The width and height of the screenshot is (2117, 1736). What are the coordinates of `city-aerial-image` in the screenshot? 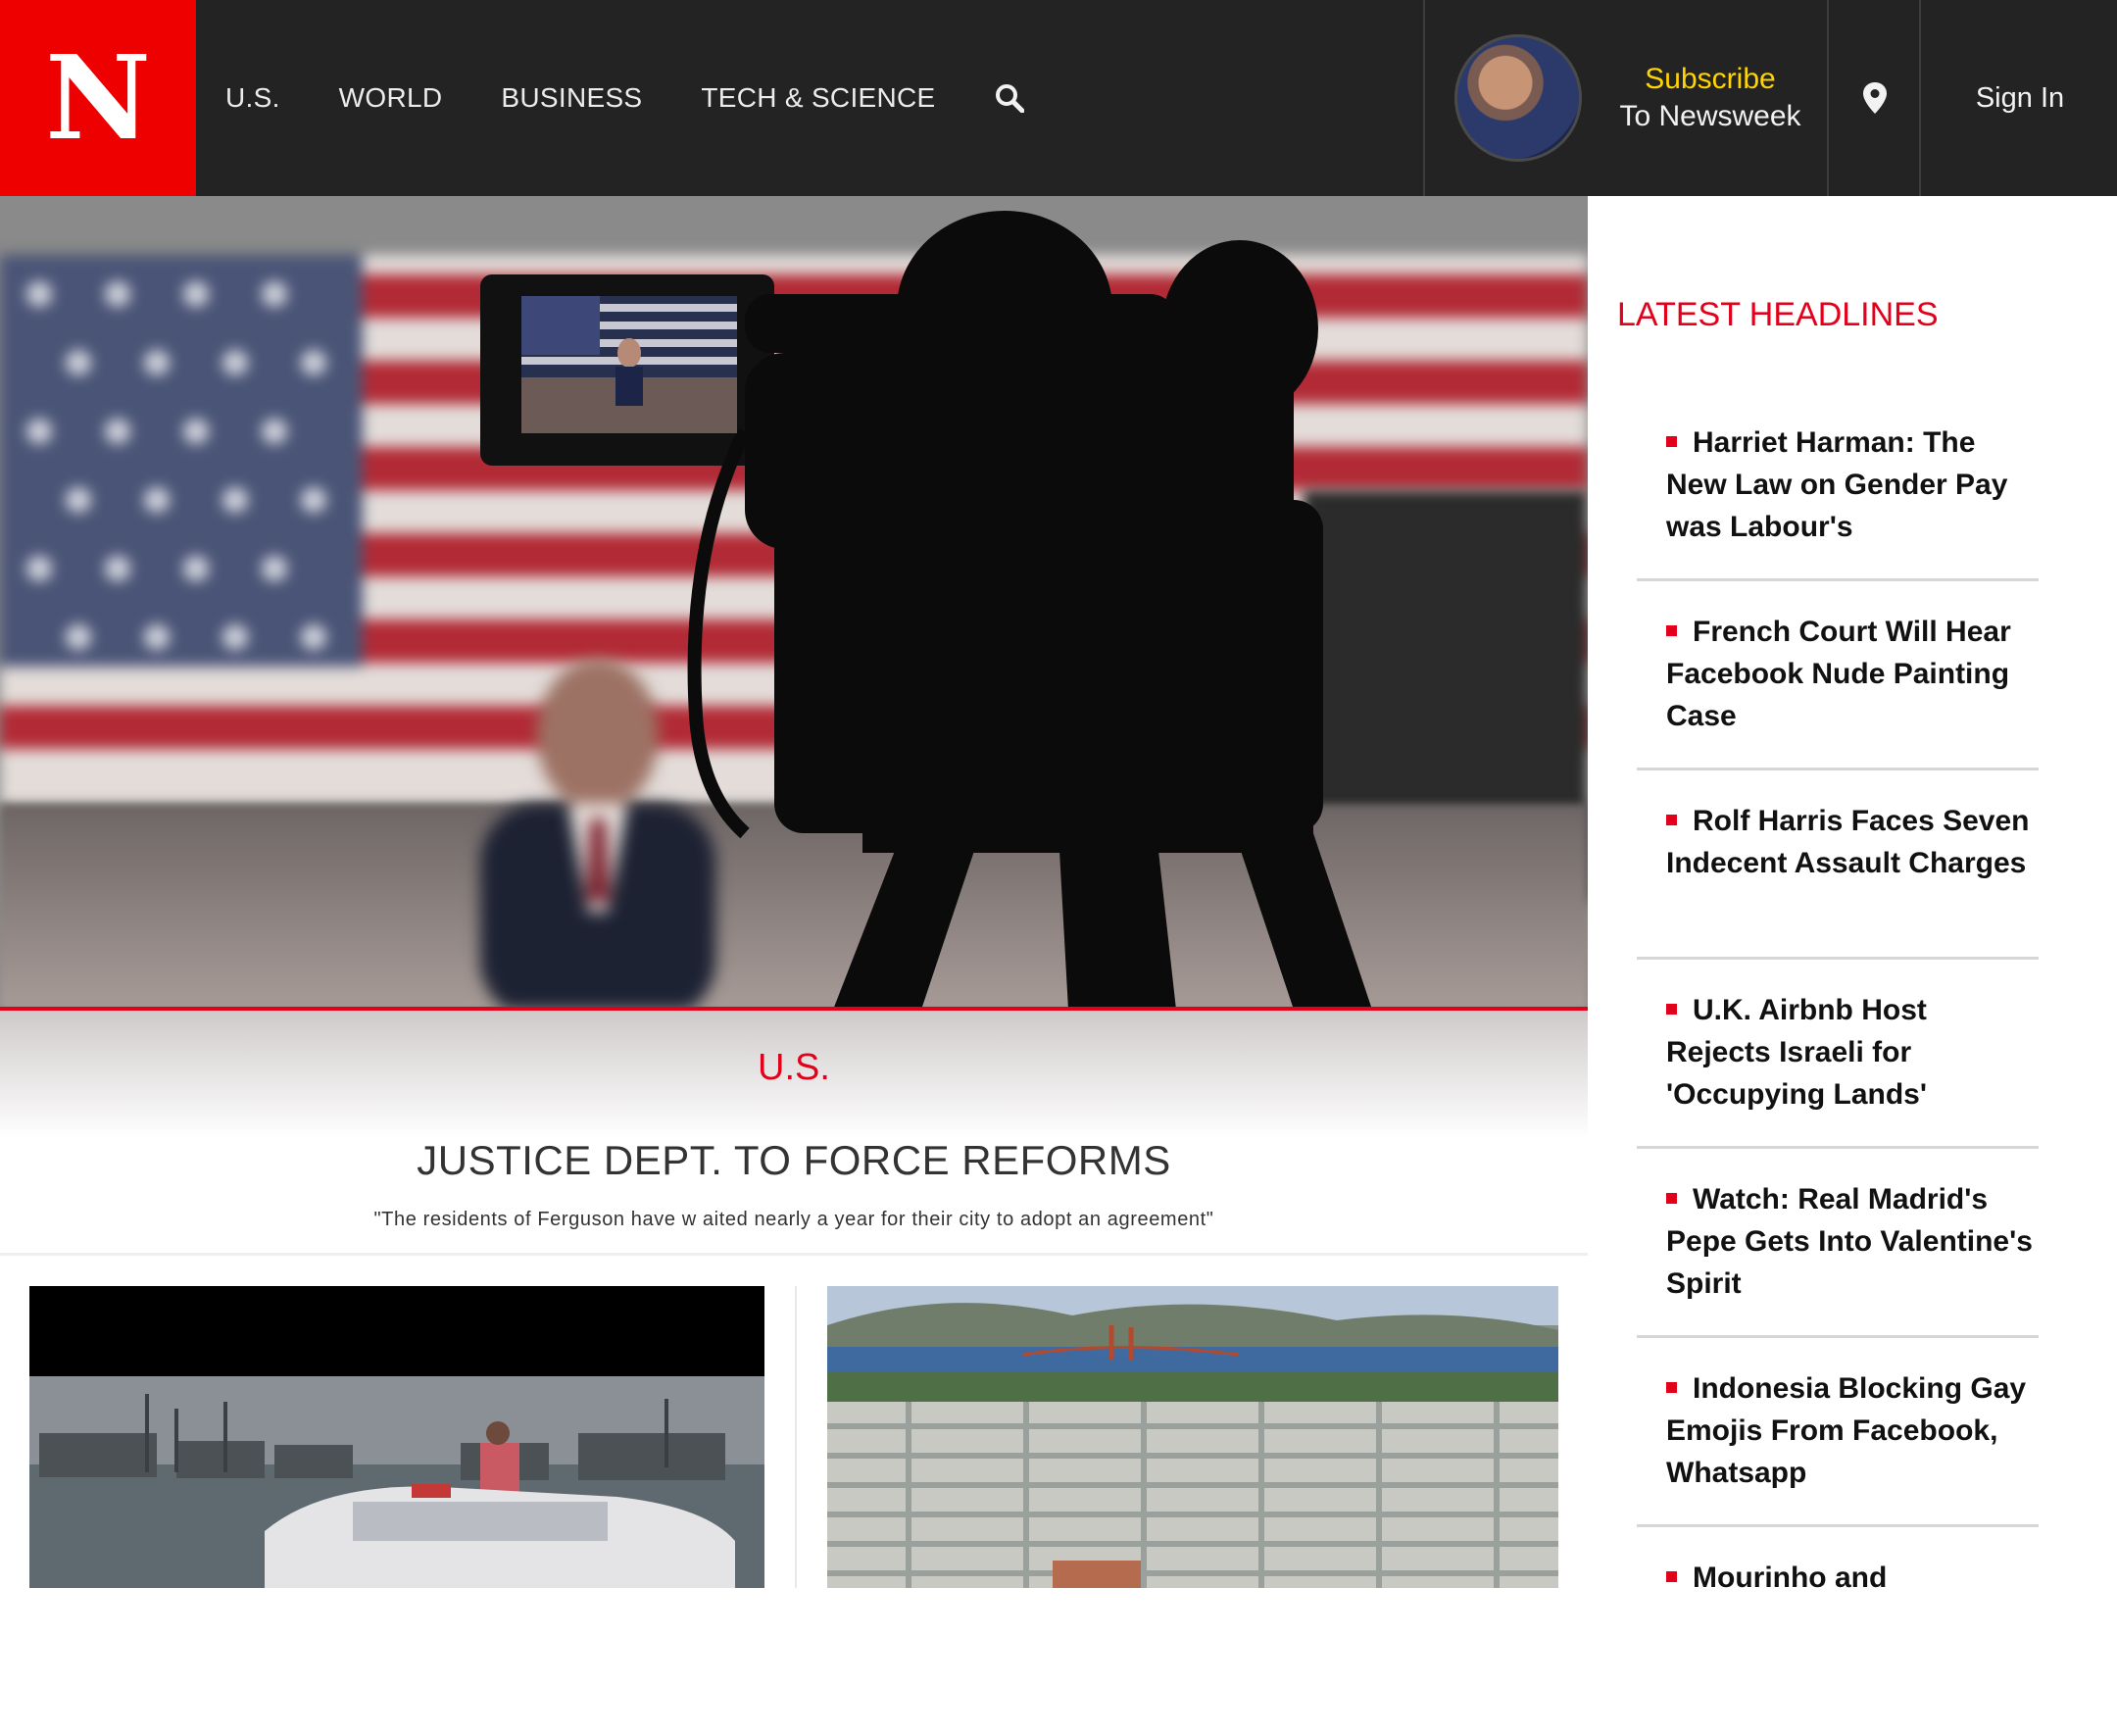 It's located at (1192, 1437).